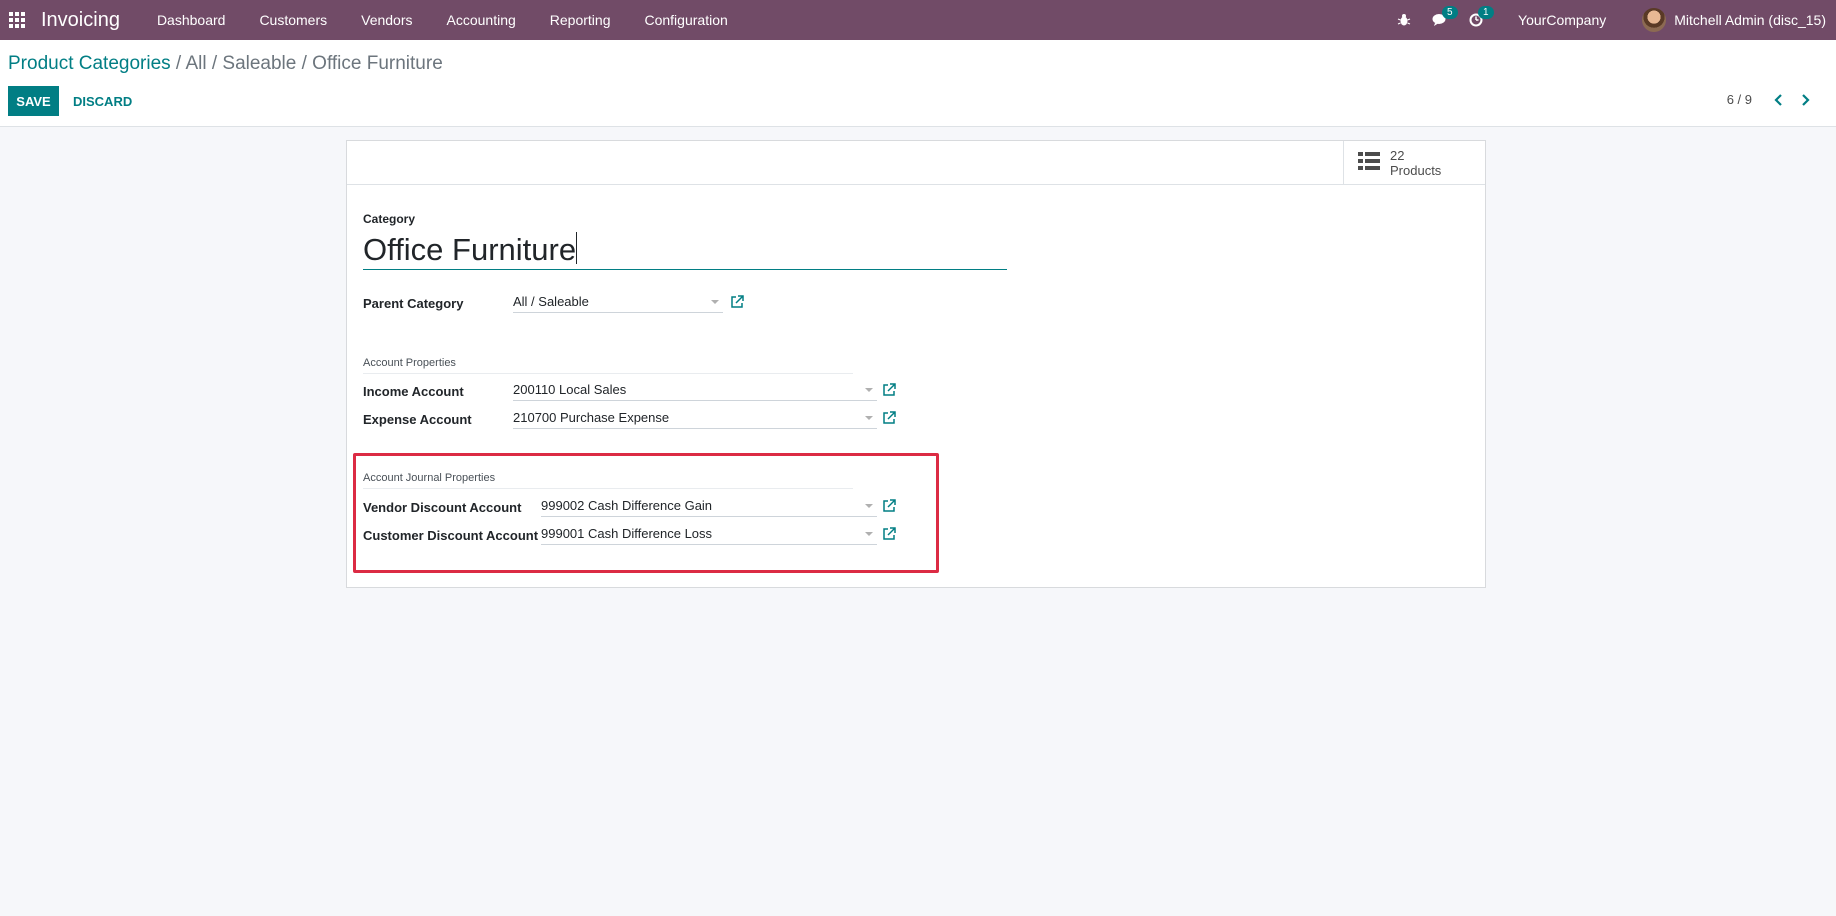 This screenshot has height=916, width=1836. I want to click on discard-button: DISCARD, so click(102, 101).